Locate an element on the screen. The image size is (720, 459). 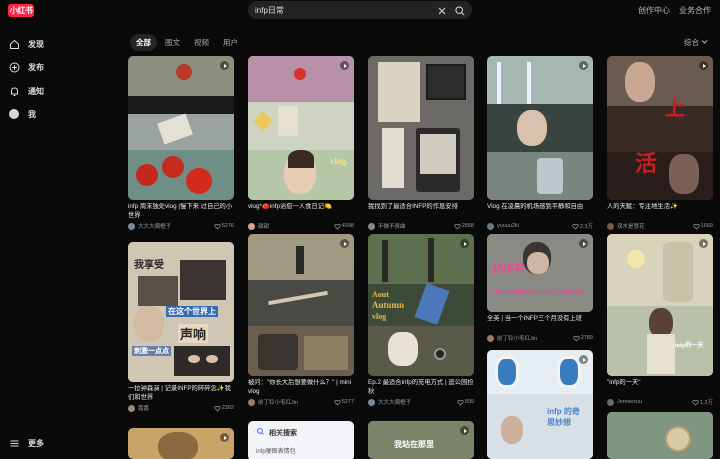
tab-video: 视频 is located at coordinates (201, 42).